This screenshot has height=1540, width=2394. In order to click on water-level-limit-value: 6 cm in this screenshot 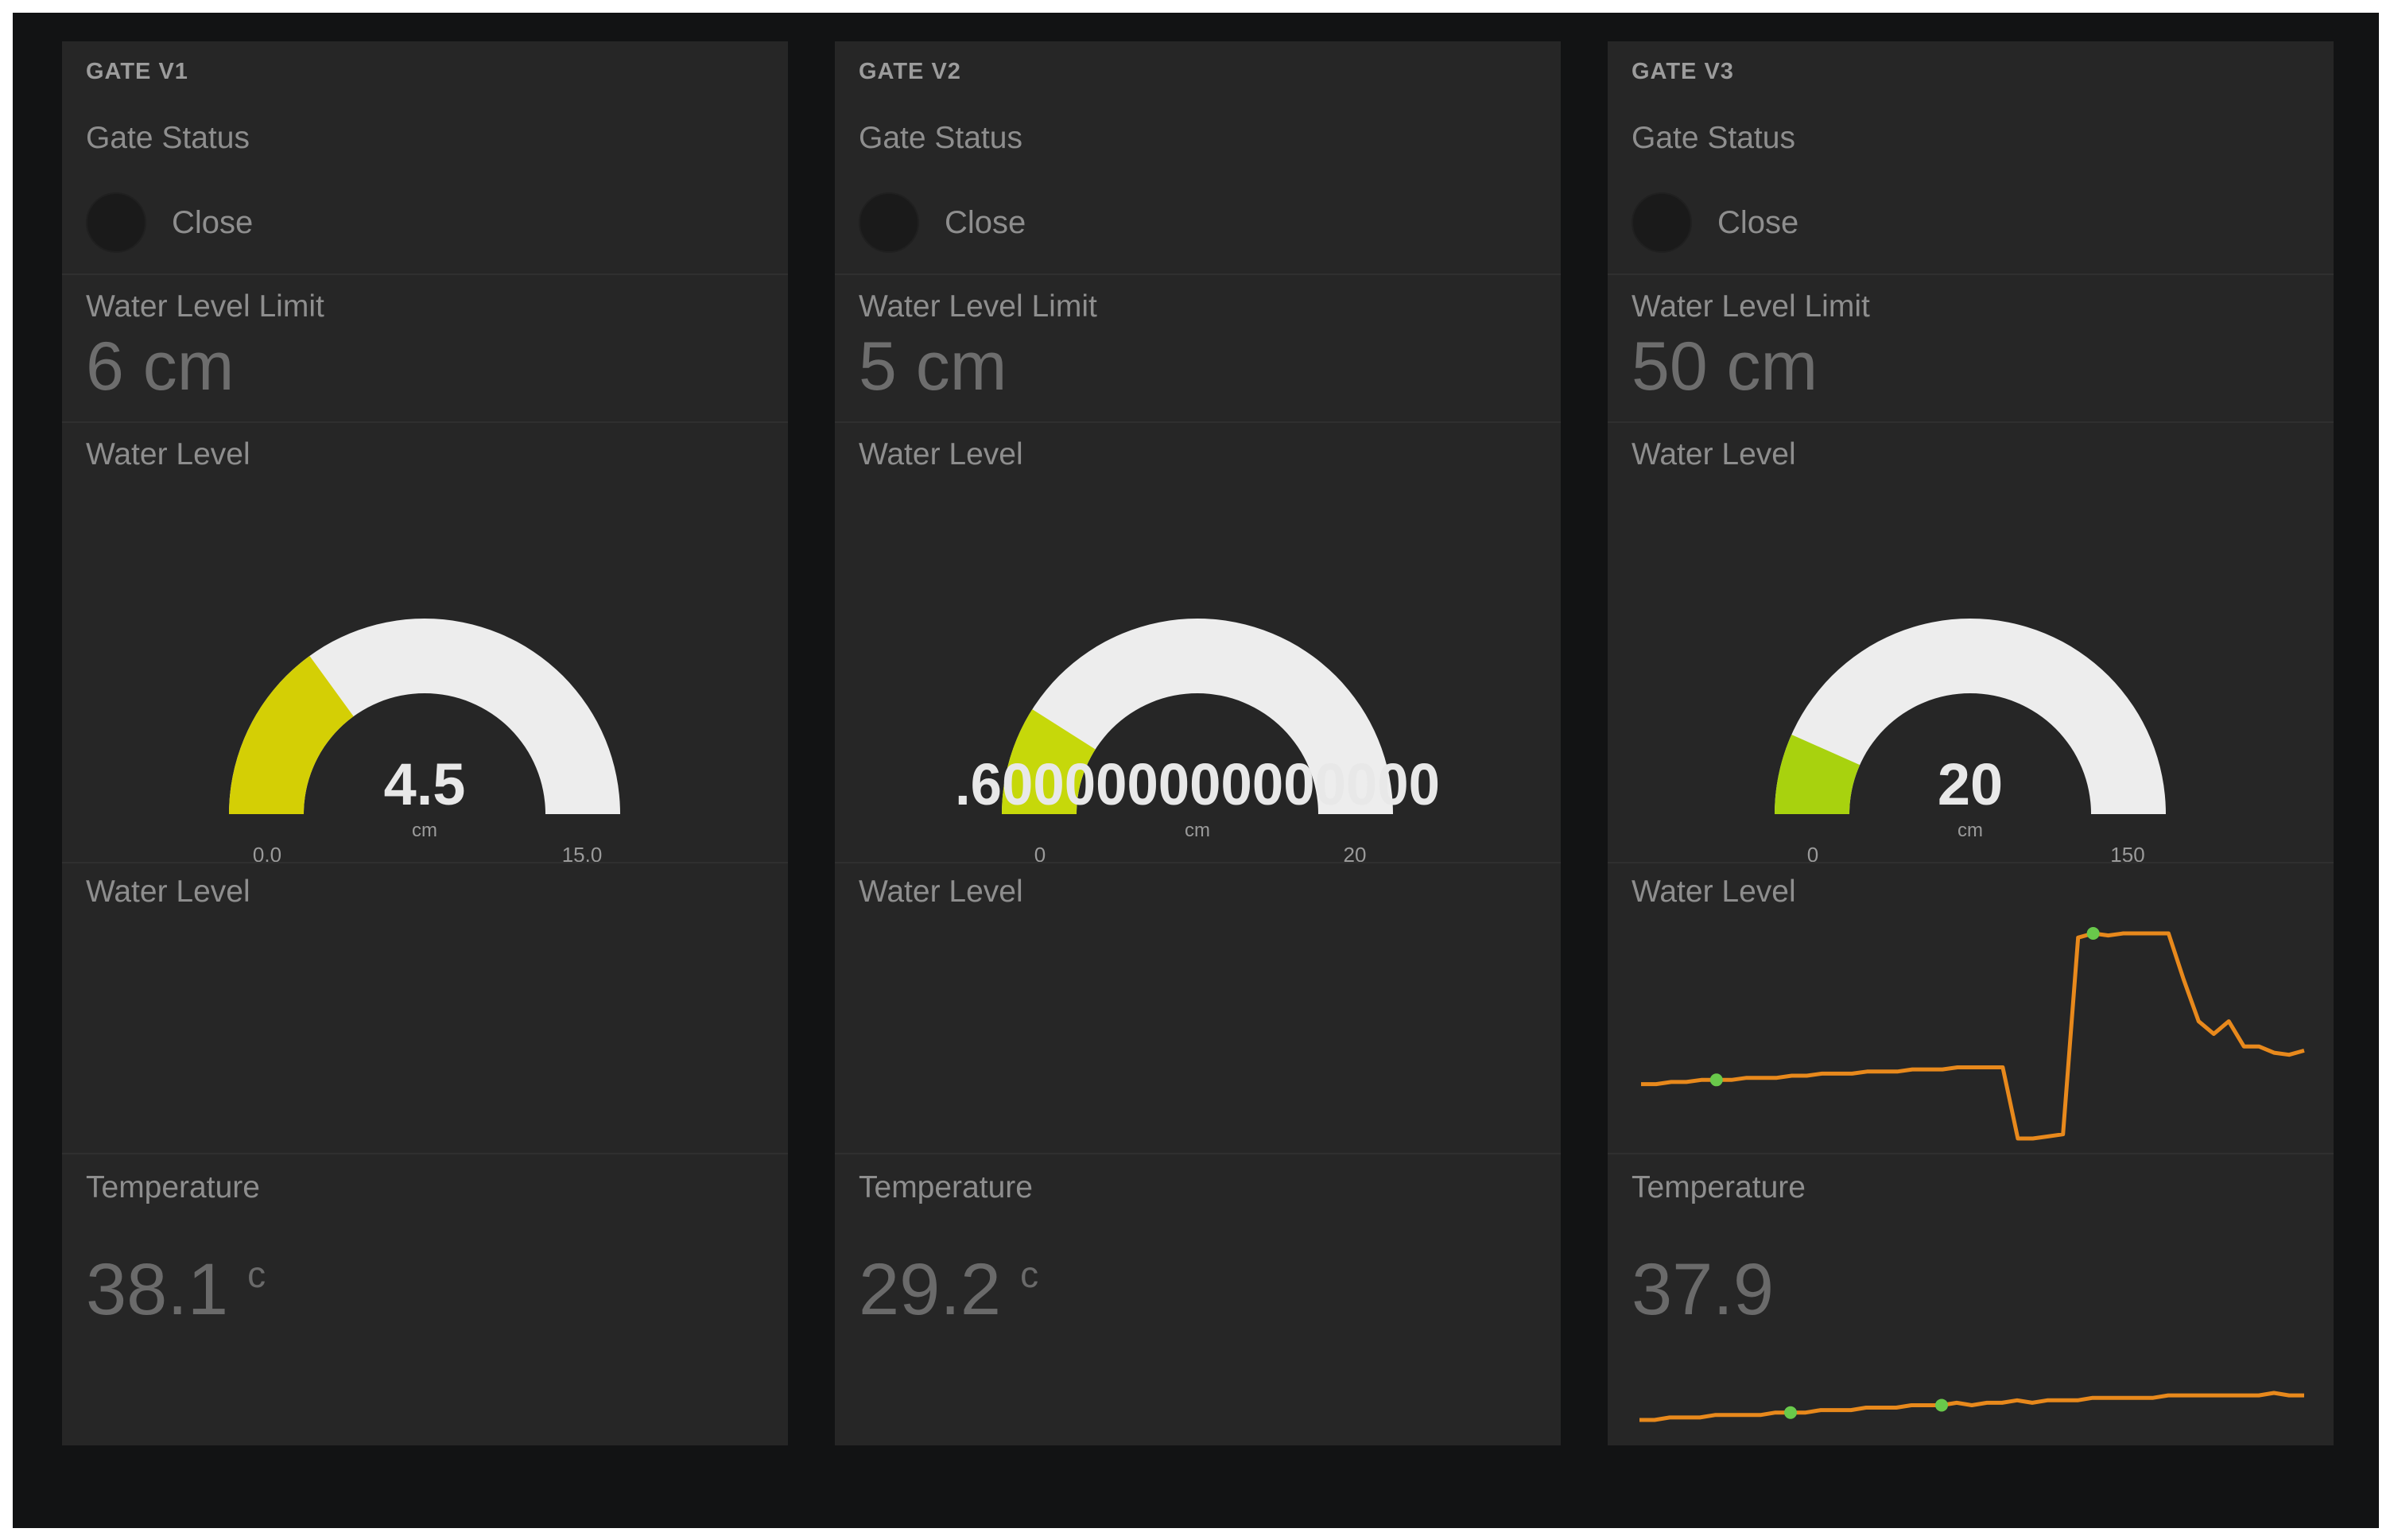, I will do `click(160, 366)`.